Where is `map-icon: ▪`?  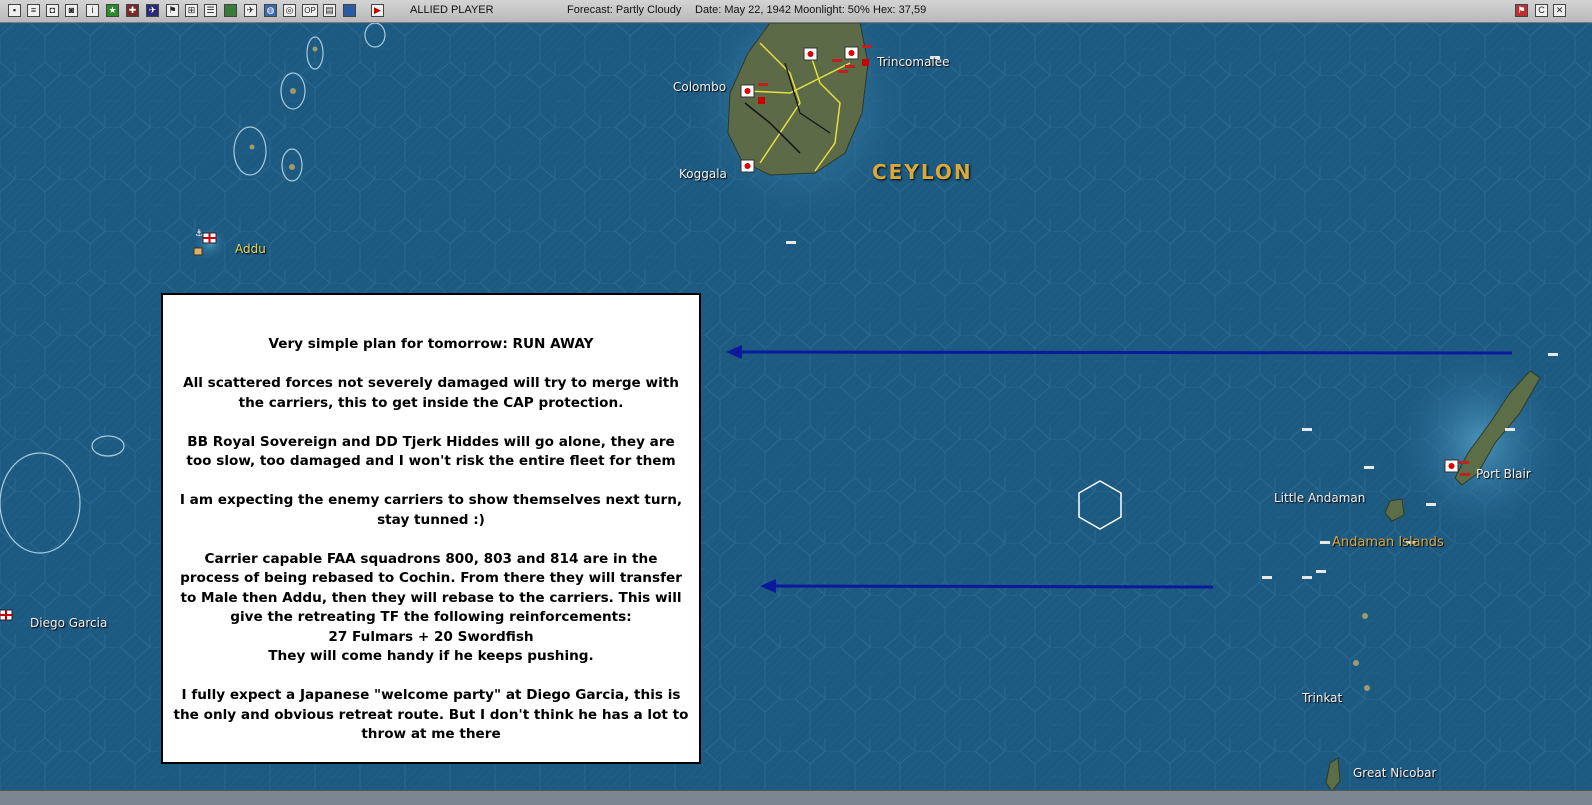
map-icon: ▪ is located at coordinates (14, 10).